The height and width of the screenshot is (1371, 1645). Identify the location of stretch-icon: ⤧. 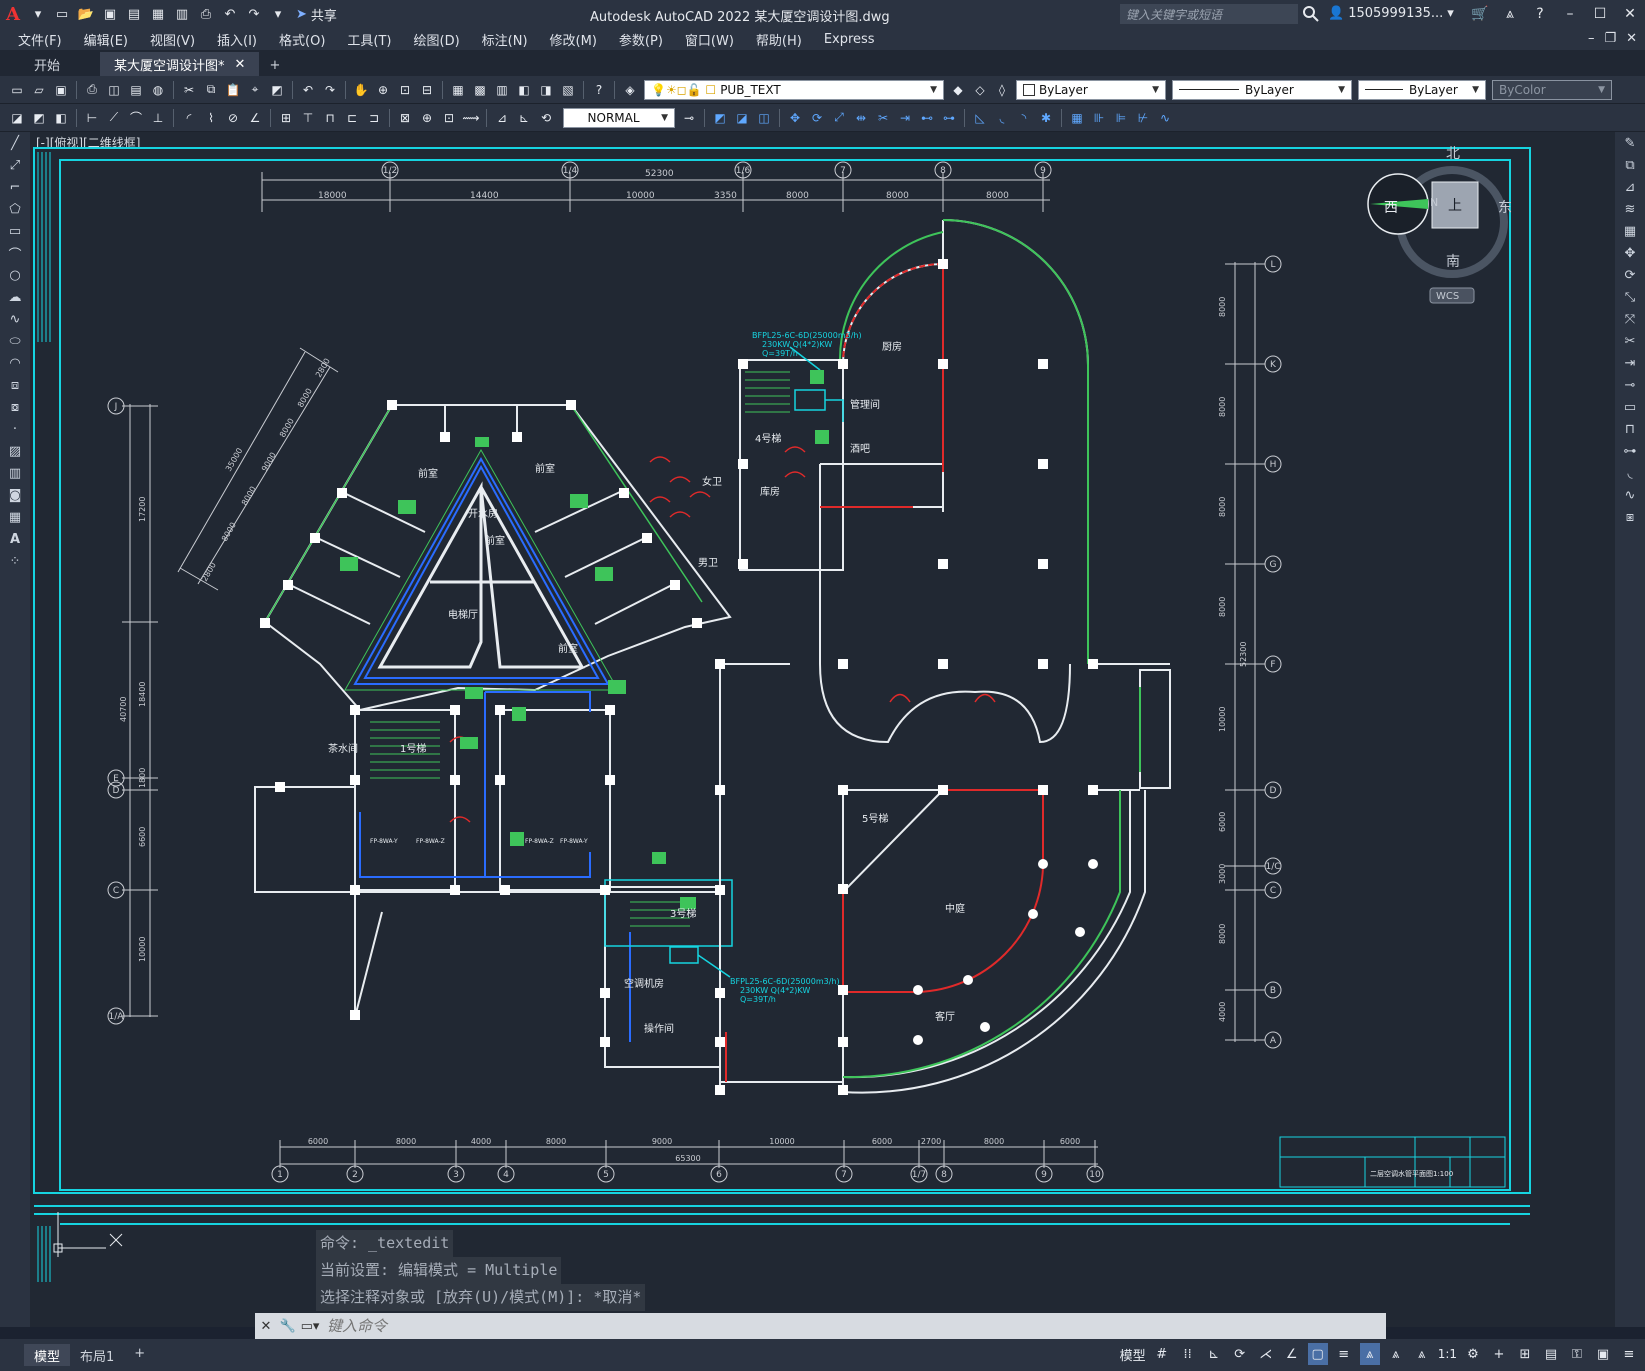
(1630, 319).